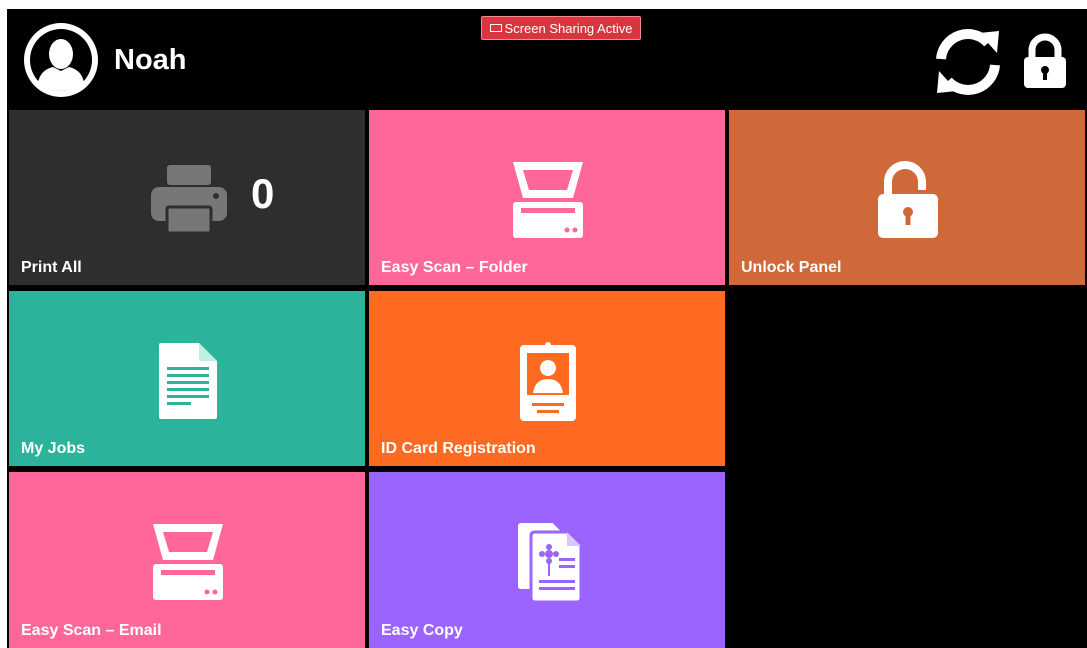 This screenshot has height=648, width=1087. I want to click on screen-sharing-label: Screen Sharing Active, so click(568, 28).